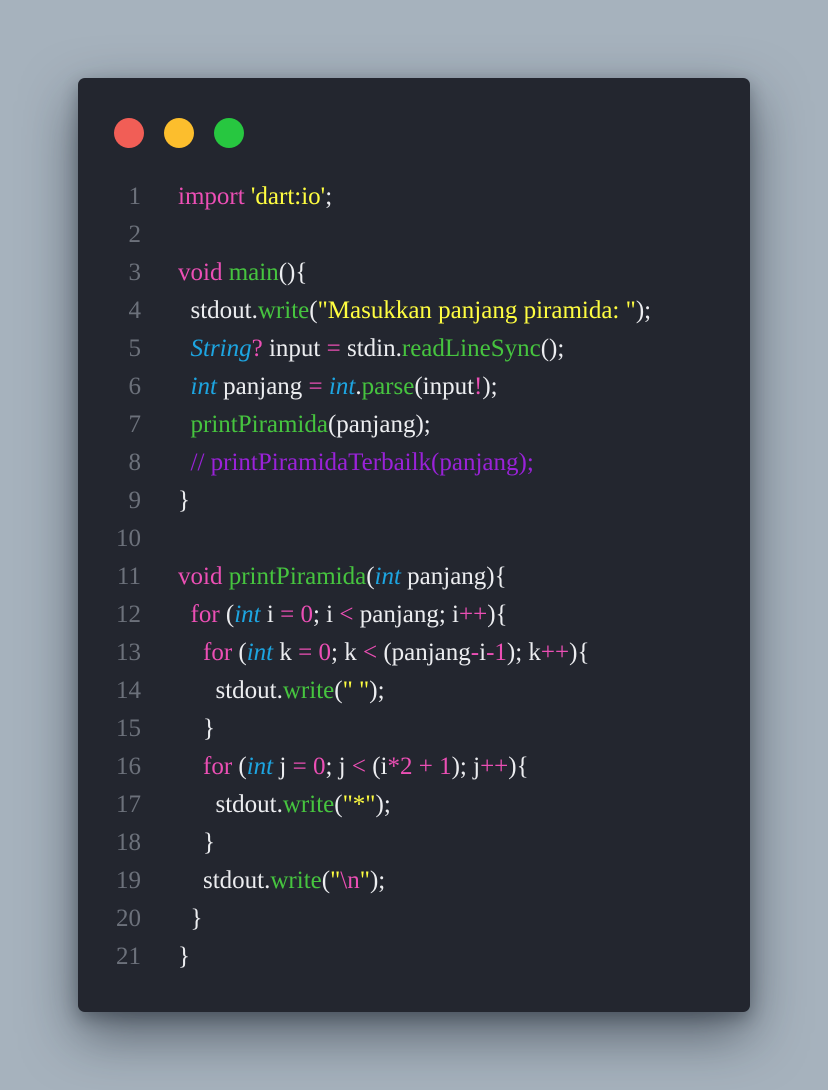 The image size is (828, 1090). I want to click on code-token: (){, so click(293, 272).